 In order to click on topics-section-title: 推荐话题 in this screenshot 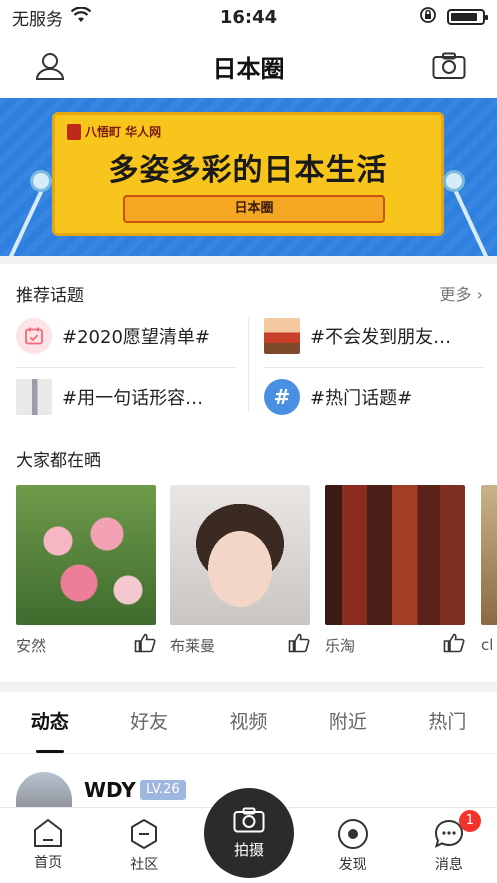, I will do `click(50, 296)`.